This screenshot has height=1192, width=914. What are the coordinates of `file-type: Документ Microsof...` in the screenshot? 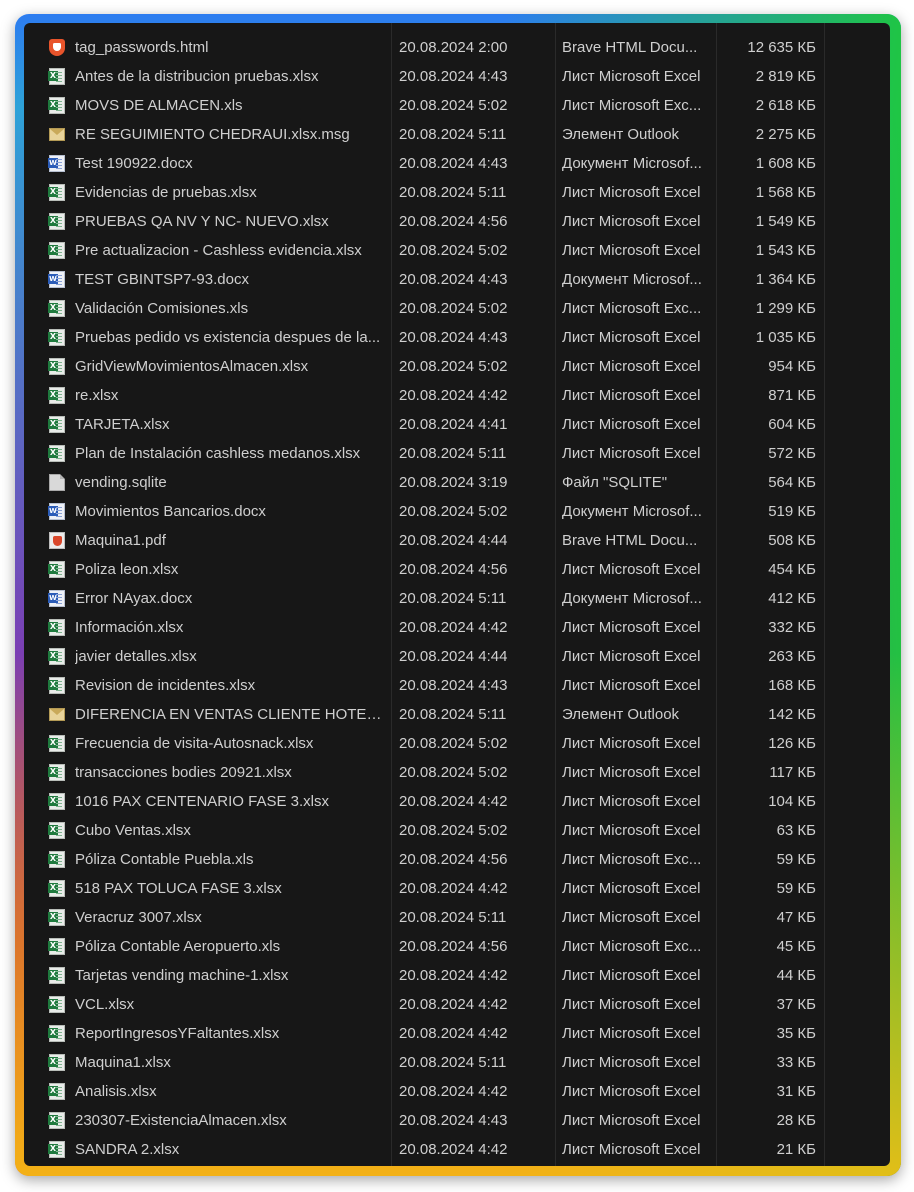 It's located at (632, 511).